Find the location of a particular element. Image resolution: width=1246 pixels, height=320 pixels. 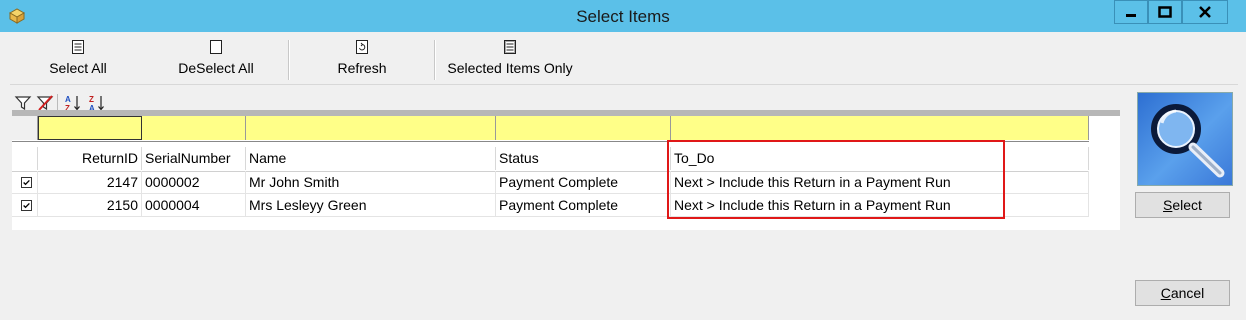

cell-returnid: 2150 is located at coordinates (90, 205).